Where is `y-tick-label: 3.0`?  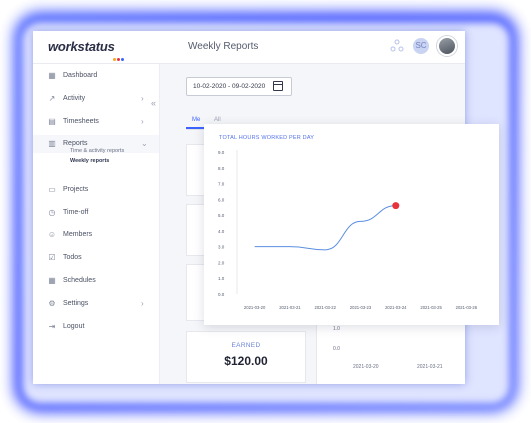
y-tick-label: 3.0 is located at coordinates (221, 247).